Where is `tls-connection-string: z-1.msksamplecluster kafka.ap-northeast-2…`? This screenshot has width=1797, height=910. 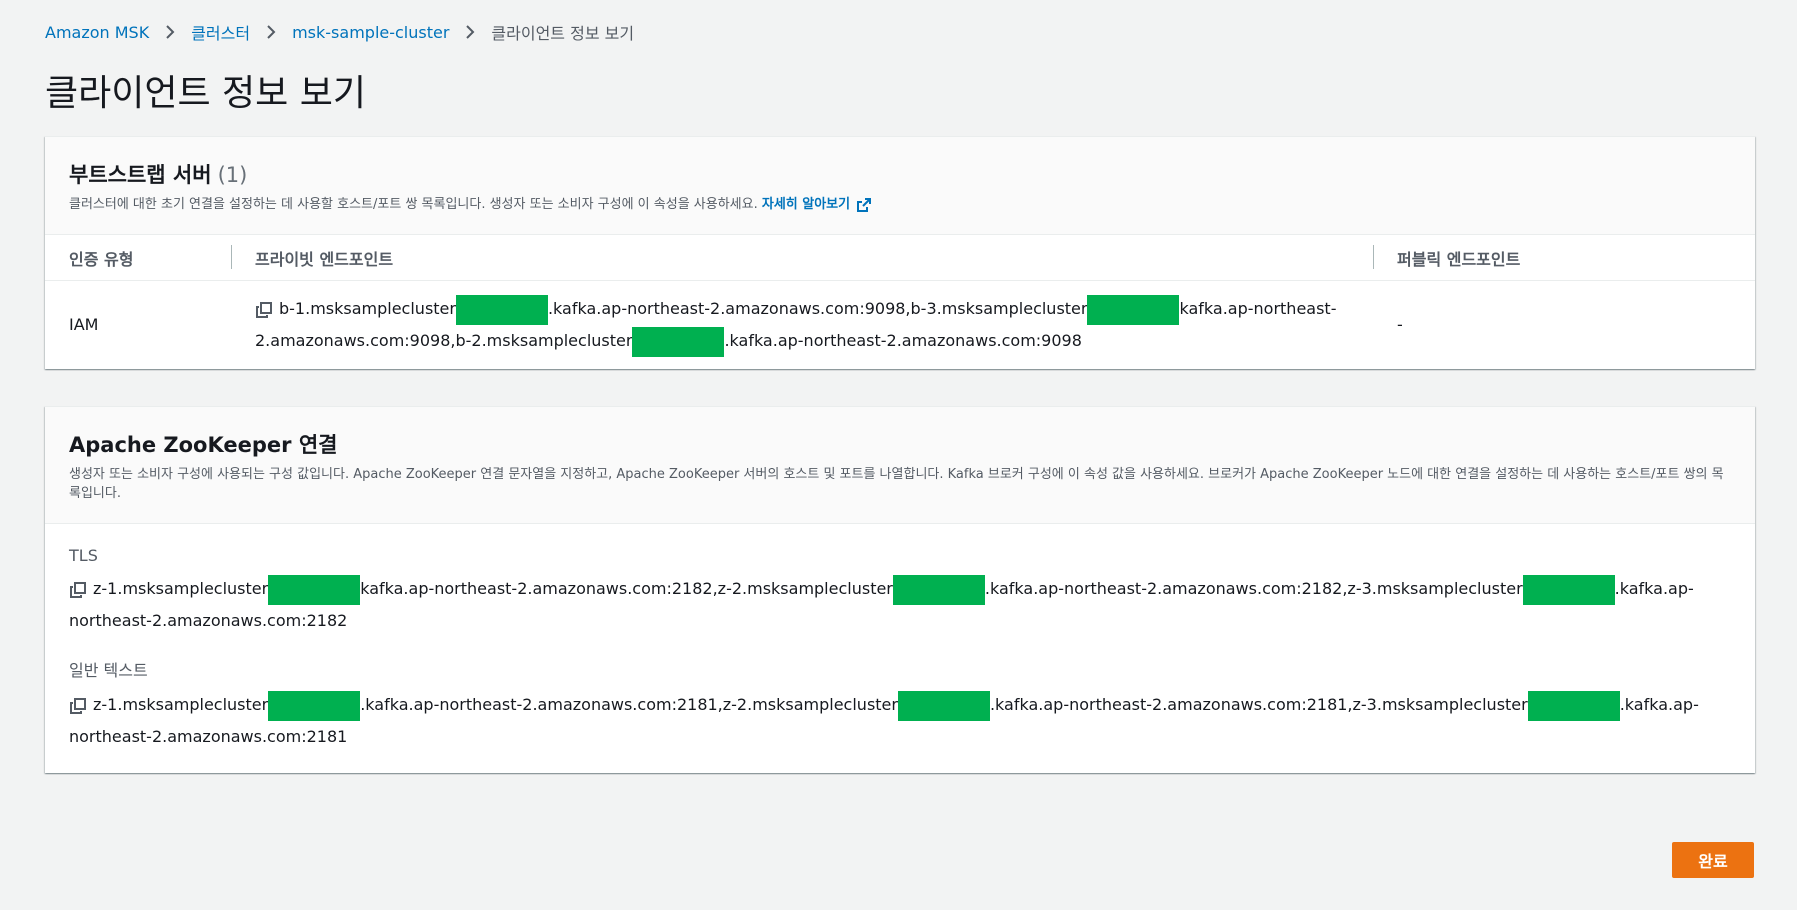
tls-connection-string: z-1.msksamplecluster kafka.ap-northeast-2… is located at coordinates (900, 605).